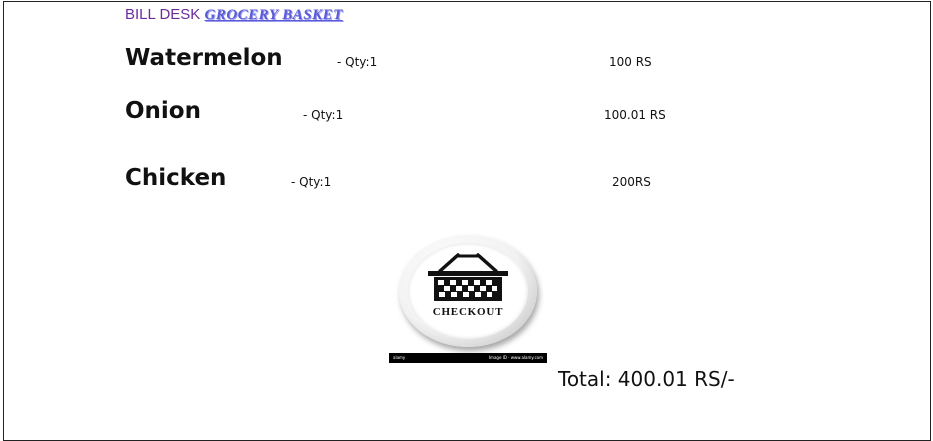  I want to click on item-name-watermelon: Watermelon, so click(204, 58).